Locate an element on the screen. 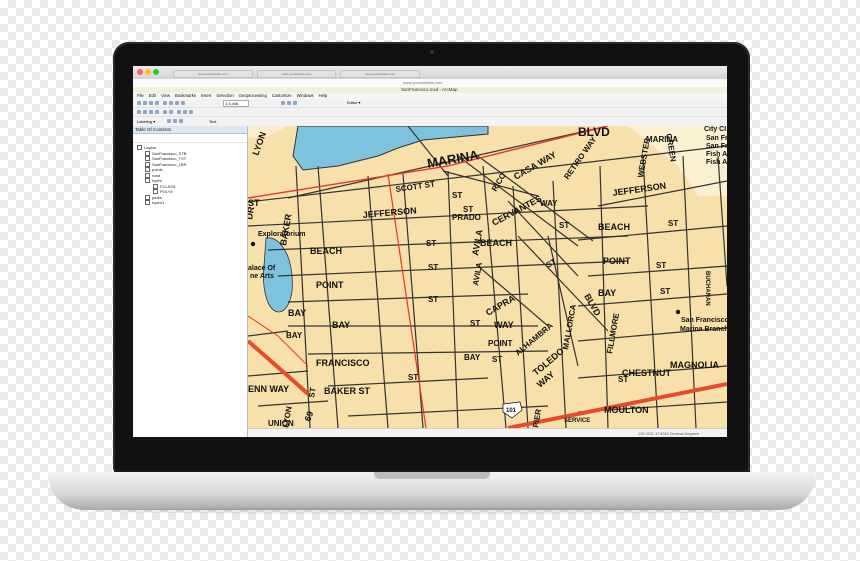 This screenshot has height=561, width=860. label-priority-icon is located at coordinates (175, 121).